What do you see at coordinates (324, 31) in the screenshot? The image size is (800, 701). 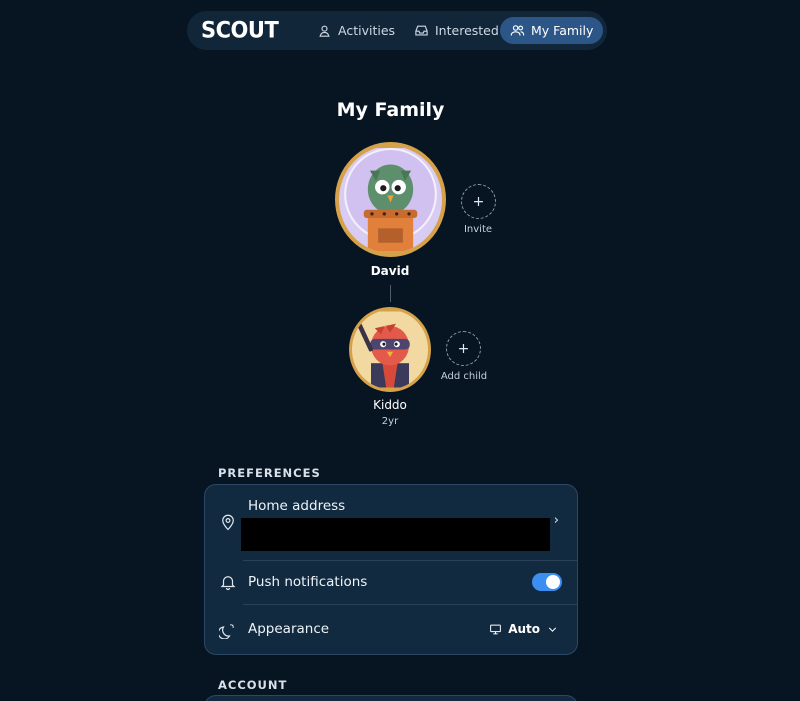 I see `pin-user-icon` at bounding box center [324, 31].